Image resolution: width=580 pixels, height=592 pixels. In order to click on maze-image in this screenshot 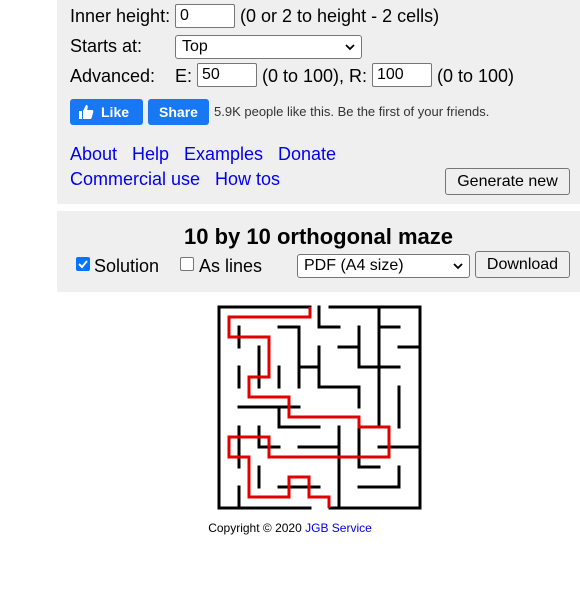, I will do `click(319, 407)`.